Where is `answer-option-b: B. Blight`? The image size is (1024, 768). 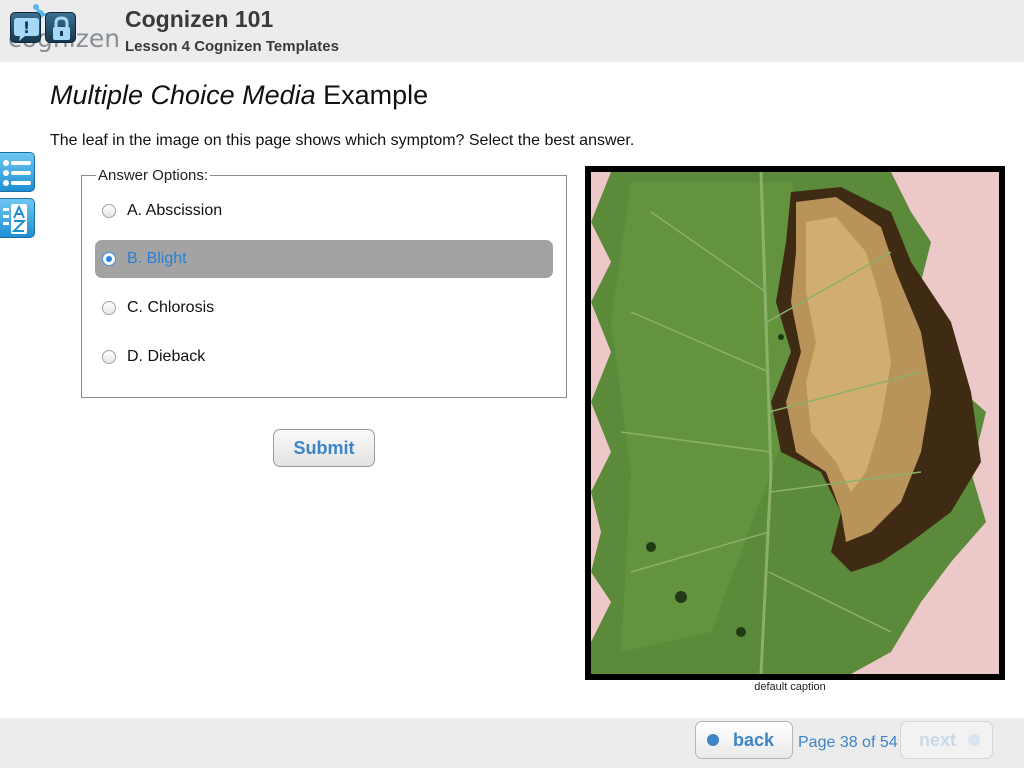 answer-option-b: B. Blight is located at coordinates (324, 259).